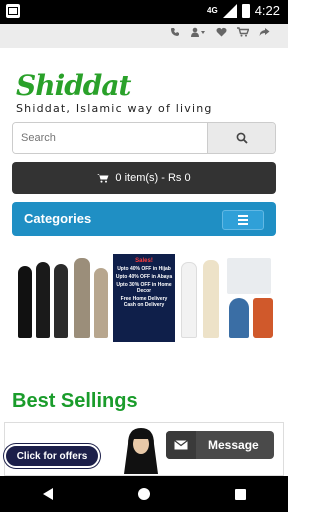 This screenshot has height=512, width=320. I want to click on envelope-icon, so click(181, 445).